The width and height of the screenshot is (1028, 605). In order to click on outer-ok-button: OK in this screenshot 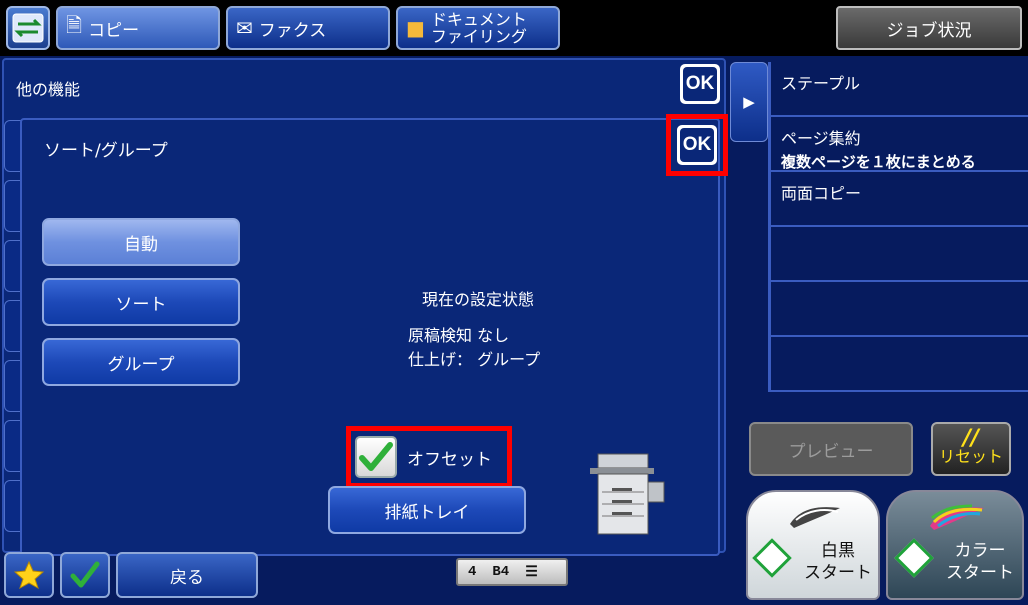, I will do `click(700, 84)`.